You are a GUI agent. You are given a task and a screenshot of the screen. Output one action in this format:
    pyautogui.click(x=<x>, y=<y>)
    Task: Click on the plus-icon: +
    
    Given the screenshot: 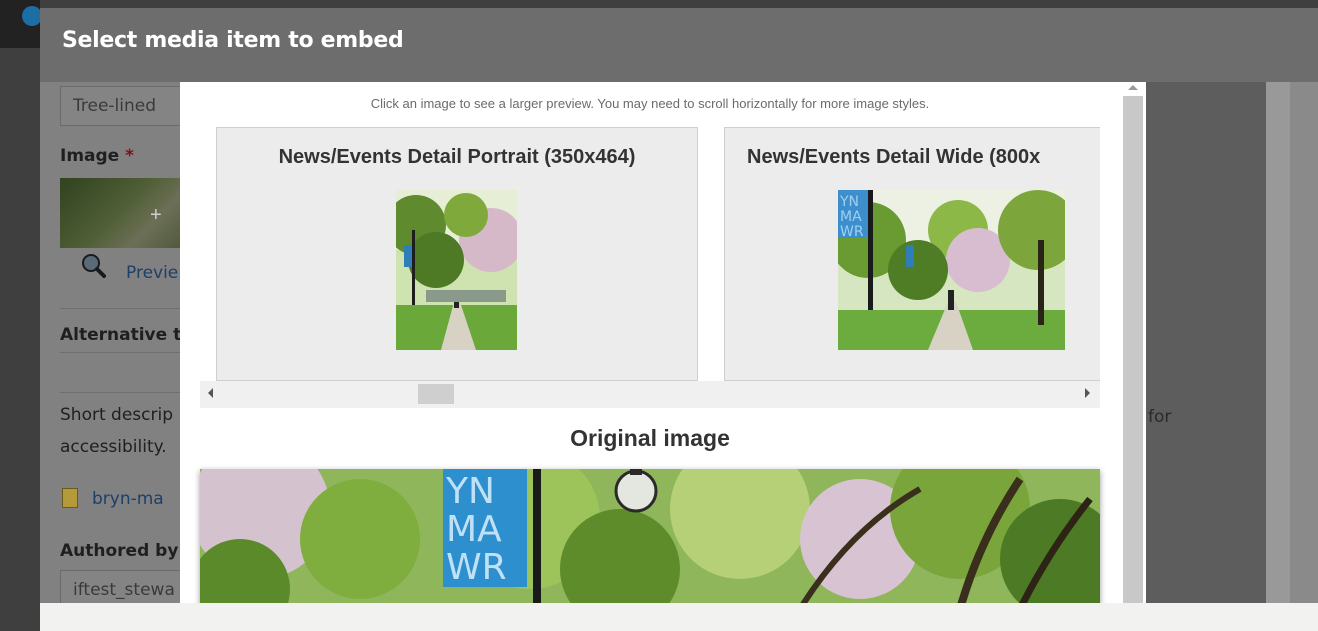 What is the action you would take?
    pyautogui.click(x=156, y=215)
    